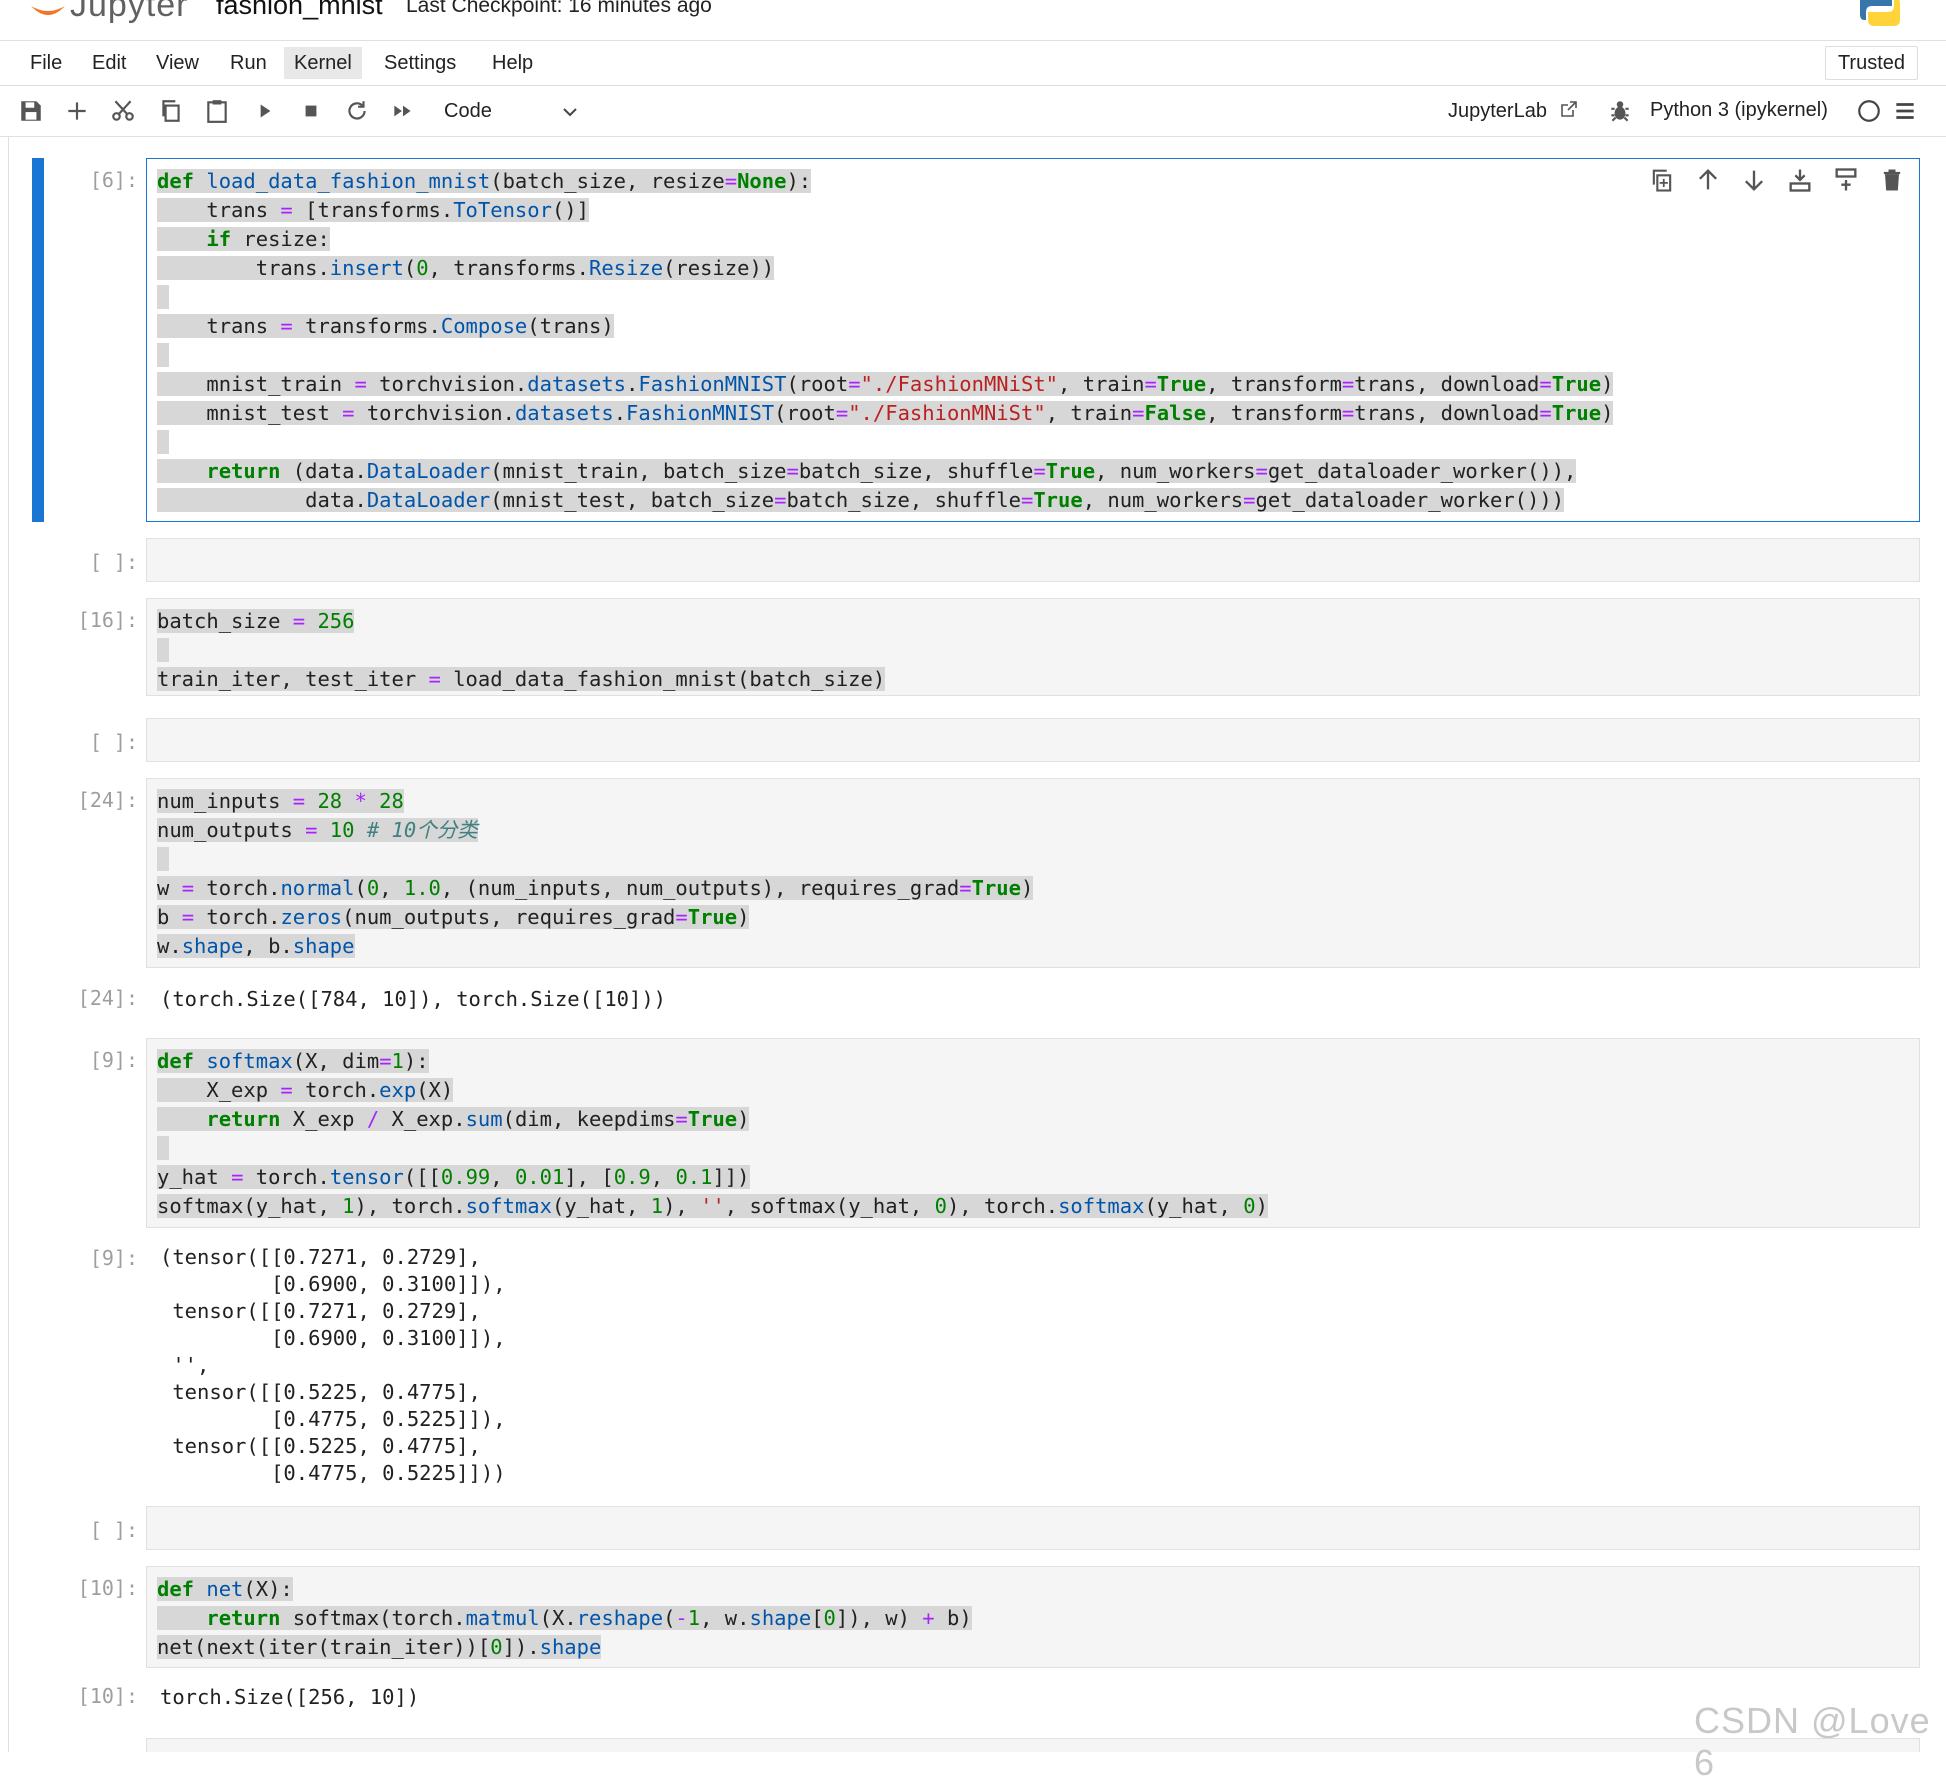 The image size is (1946, 1784). What do you see at coordinates (1871, 63) in the screenshot?
I see `trusted-indicator: Trusted` at bounding box center [1871, 63].